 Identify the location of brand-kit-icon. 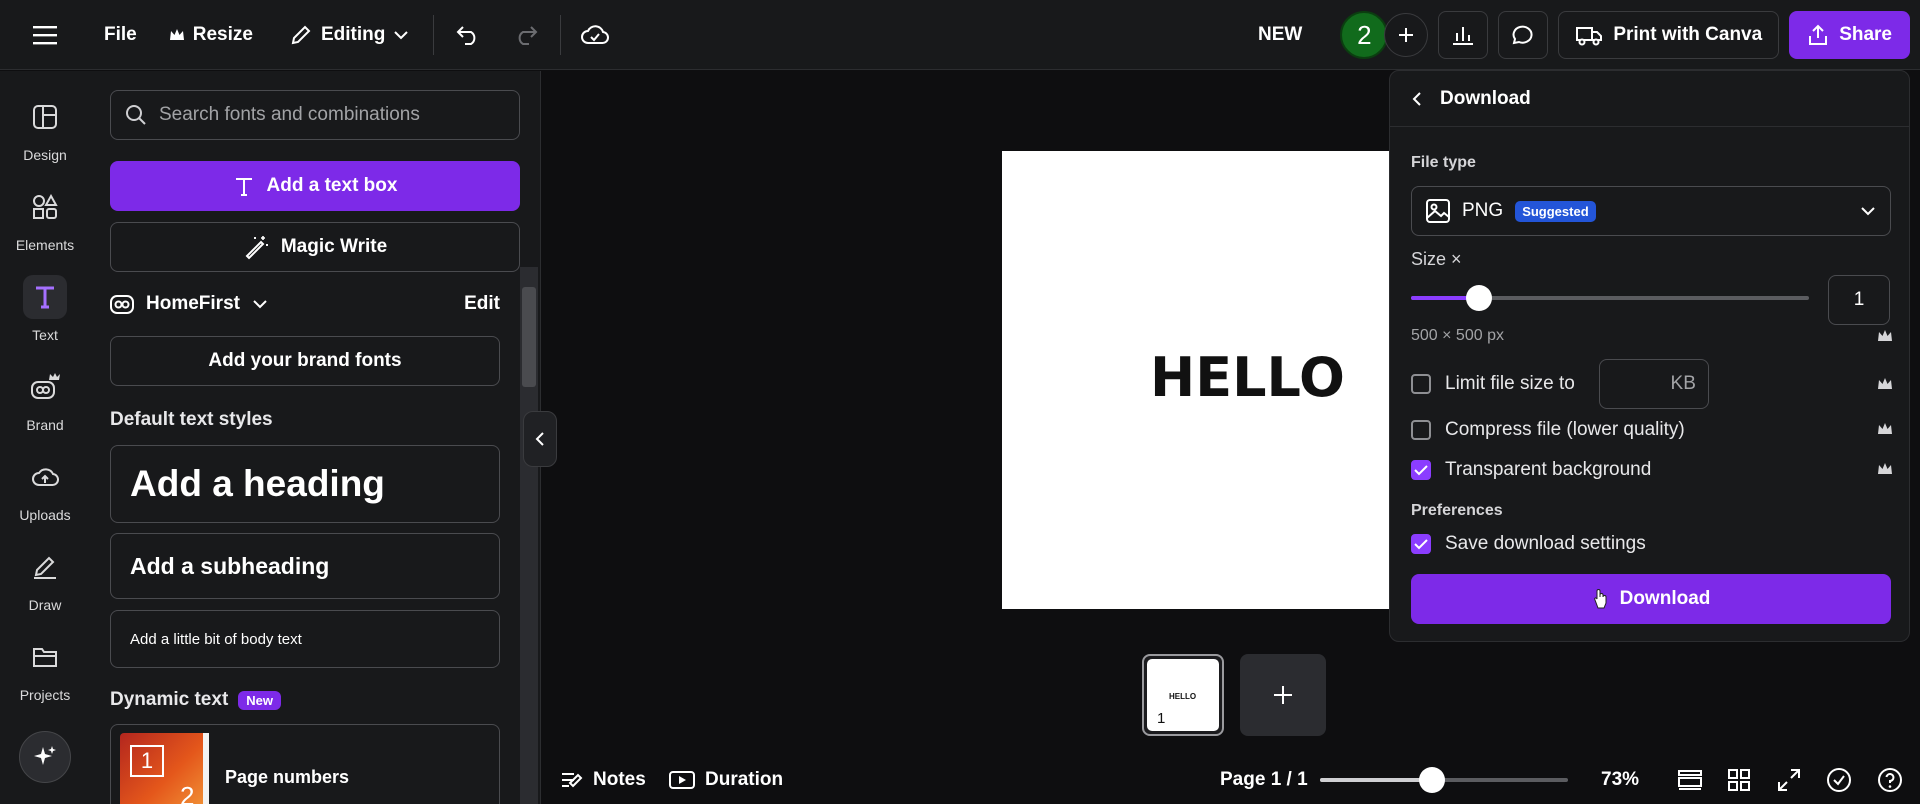
(122, 304).